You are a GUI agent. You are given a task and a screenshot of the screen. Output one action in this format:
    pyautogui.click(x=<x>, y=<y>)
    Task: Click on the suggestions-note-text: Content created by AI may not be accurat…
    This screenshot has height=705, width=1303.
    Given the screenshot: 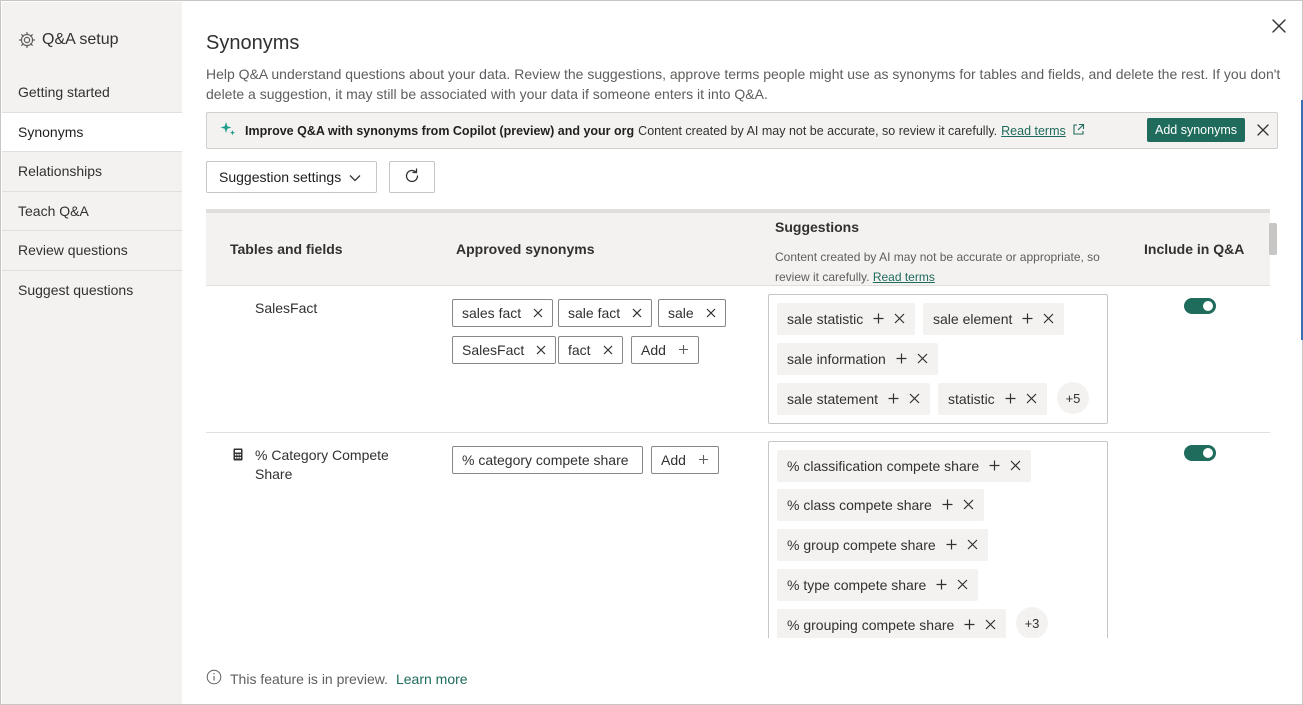 What is the action you would take?
    pyautogui.click(x=937, y=267)
    